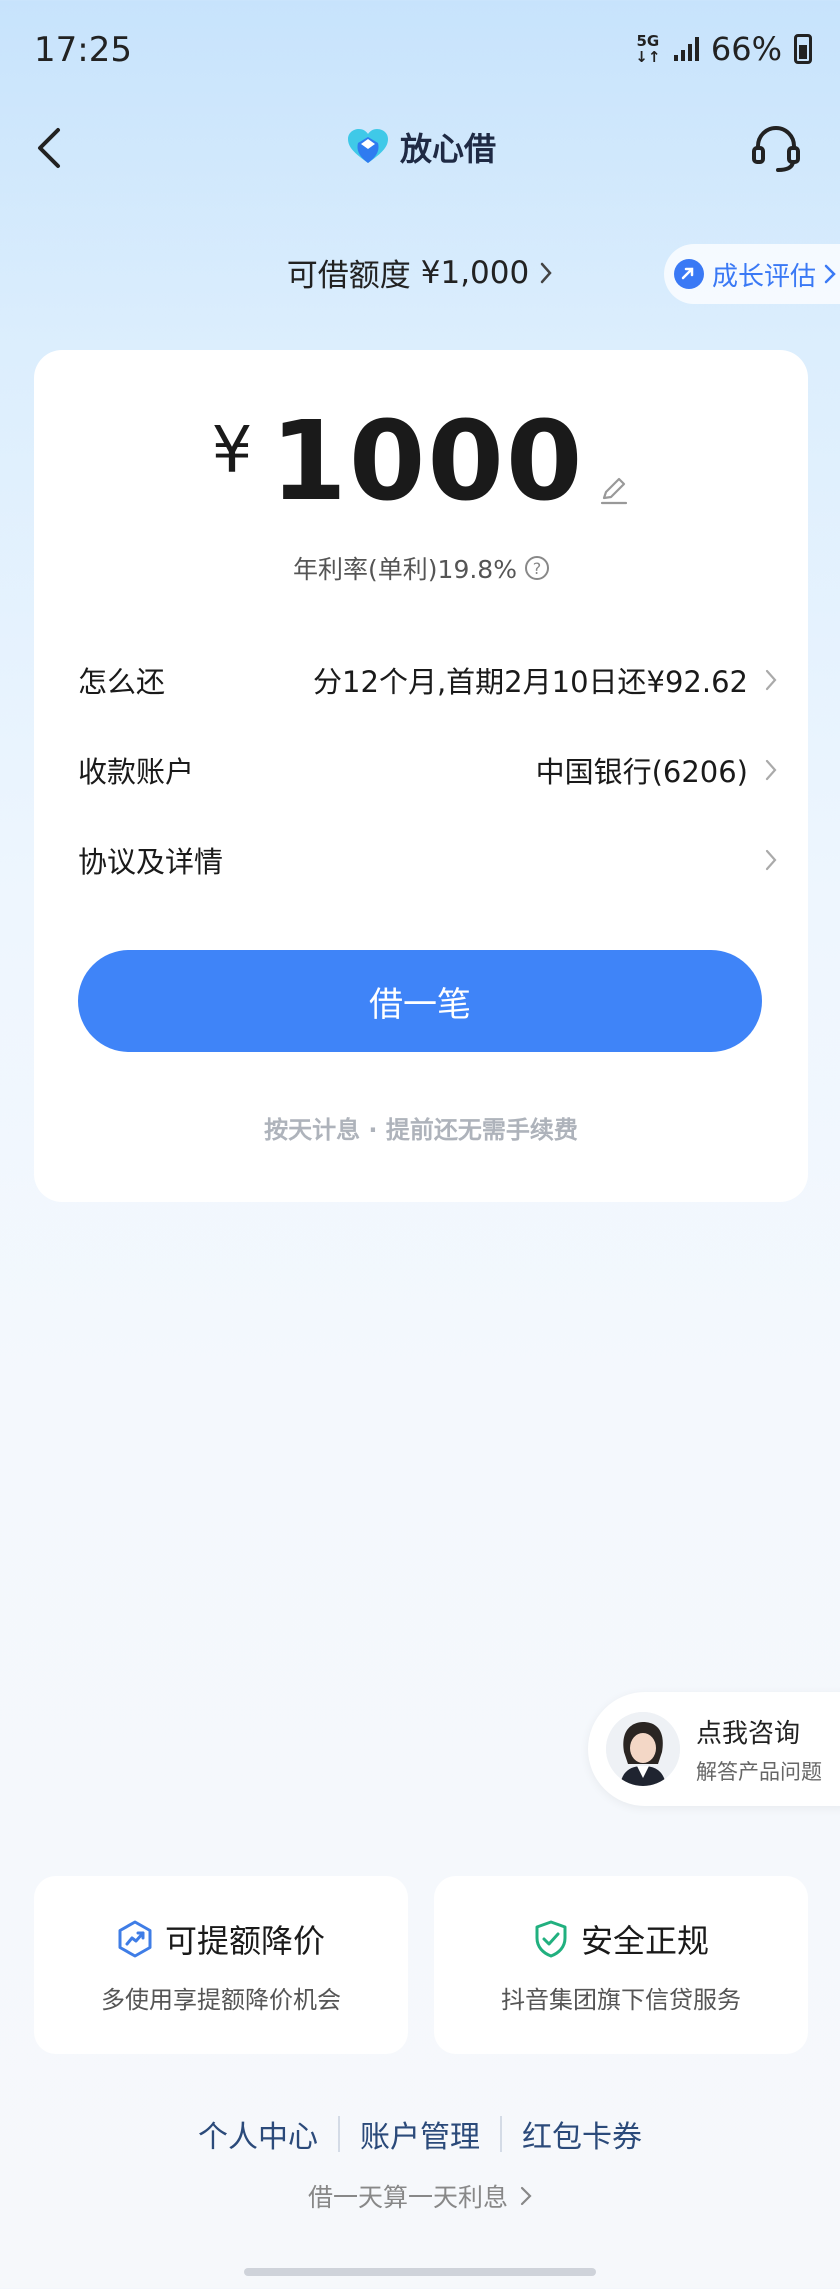 The height and width of the screenshot is (2289, 840). Describe the element at coordinates (83, 50) in the screenshot. I see `status-time: 17:25` at that location.